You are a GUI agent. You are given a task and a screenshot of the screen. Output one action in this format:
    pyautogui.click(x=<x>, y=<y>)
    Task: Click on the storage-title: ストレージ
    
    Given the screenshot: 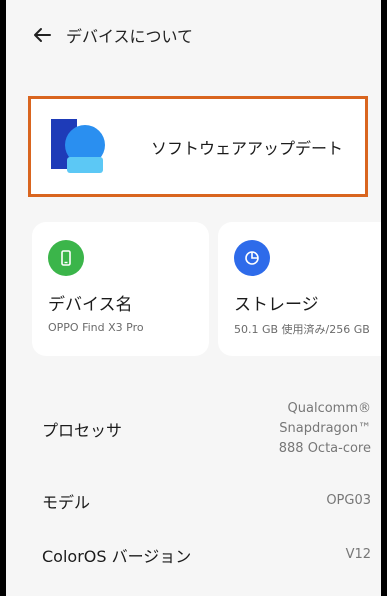 What is the action you would take?
    pyautogui.click(x=276, y=305)
    